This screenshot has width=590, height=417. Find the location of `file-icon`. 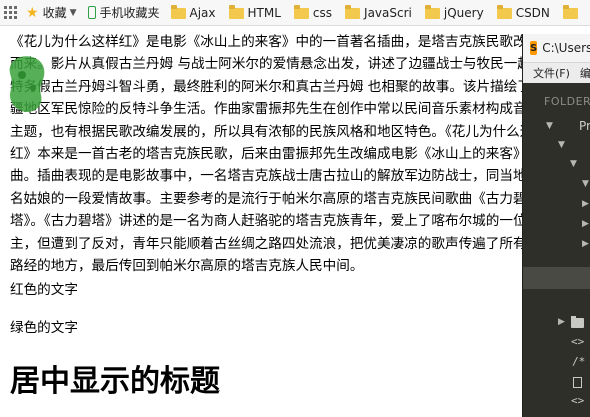

file-icon is located at coordinates (577, 382).